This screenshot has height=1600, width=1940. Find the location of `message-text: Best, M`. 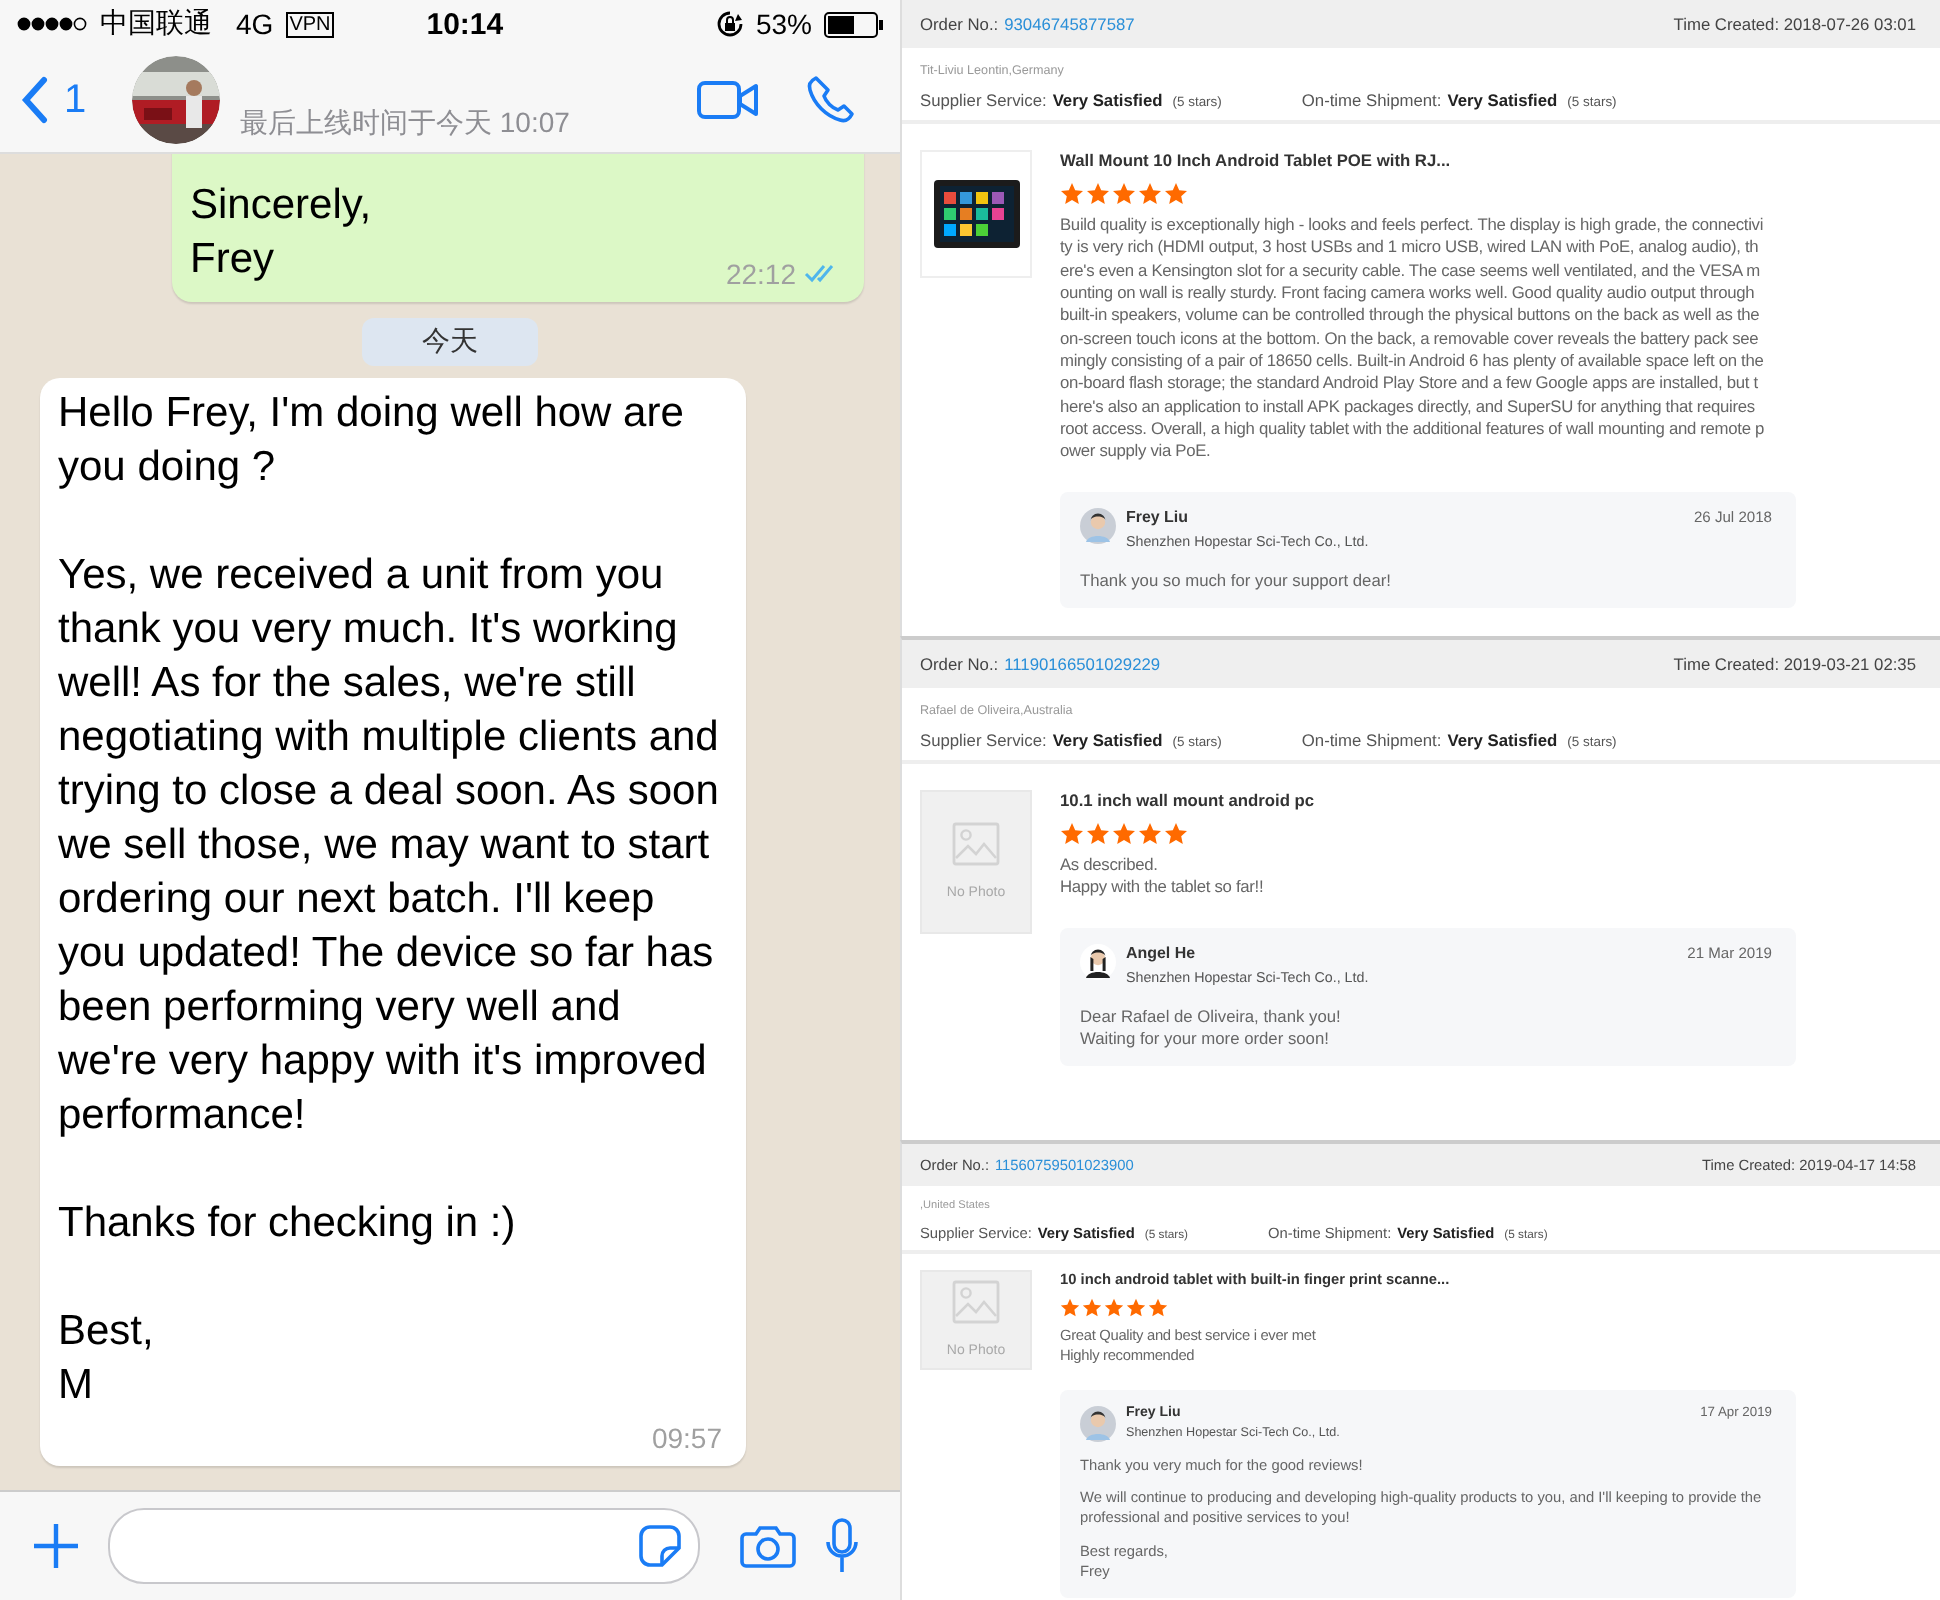

message-text: Best, M is located at coordinates (106, 1359).